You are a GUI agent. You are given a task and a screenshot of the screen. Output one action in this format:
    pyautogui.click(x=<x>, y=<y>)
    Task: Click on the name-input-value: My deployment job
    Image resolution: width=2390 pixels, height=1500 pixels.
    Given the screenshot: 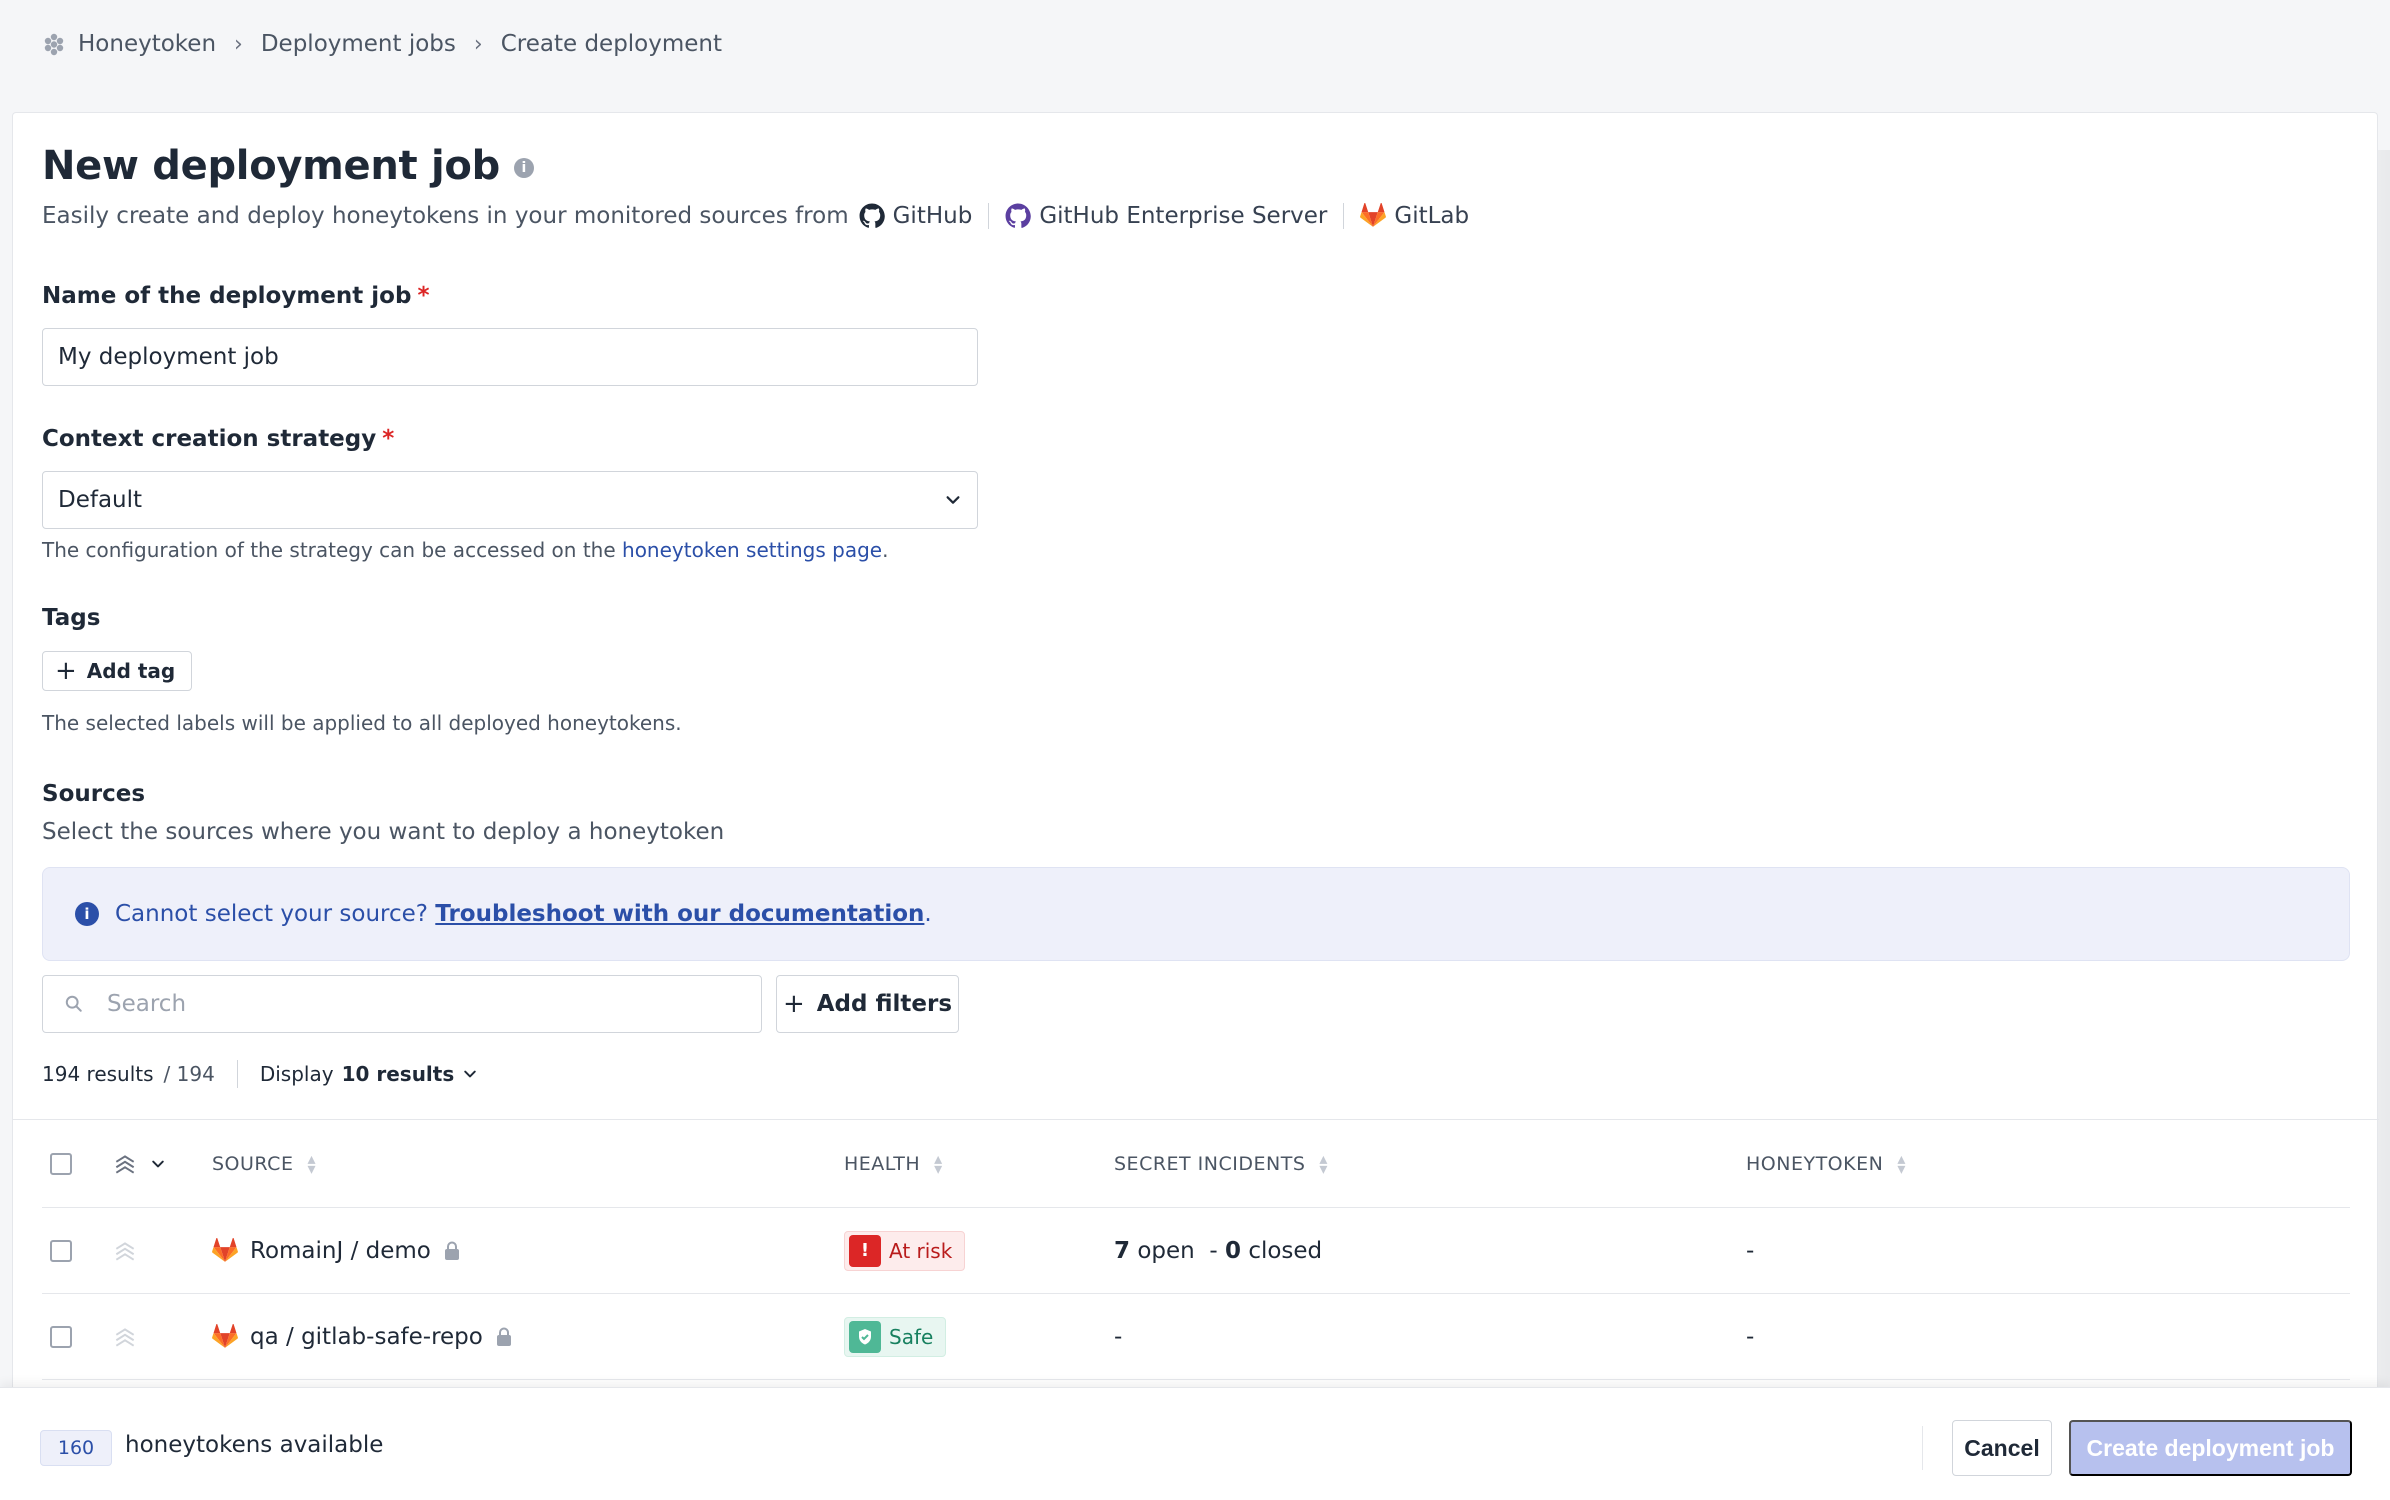 What is the action you would take?
    pyautogui.click(x=168, y=357)
    